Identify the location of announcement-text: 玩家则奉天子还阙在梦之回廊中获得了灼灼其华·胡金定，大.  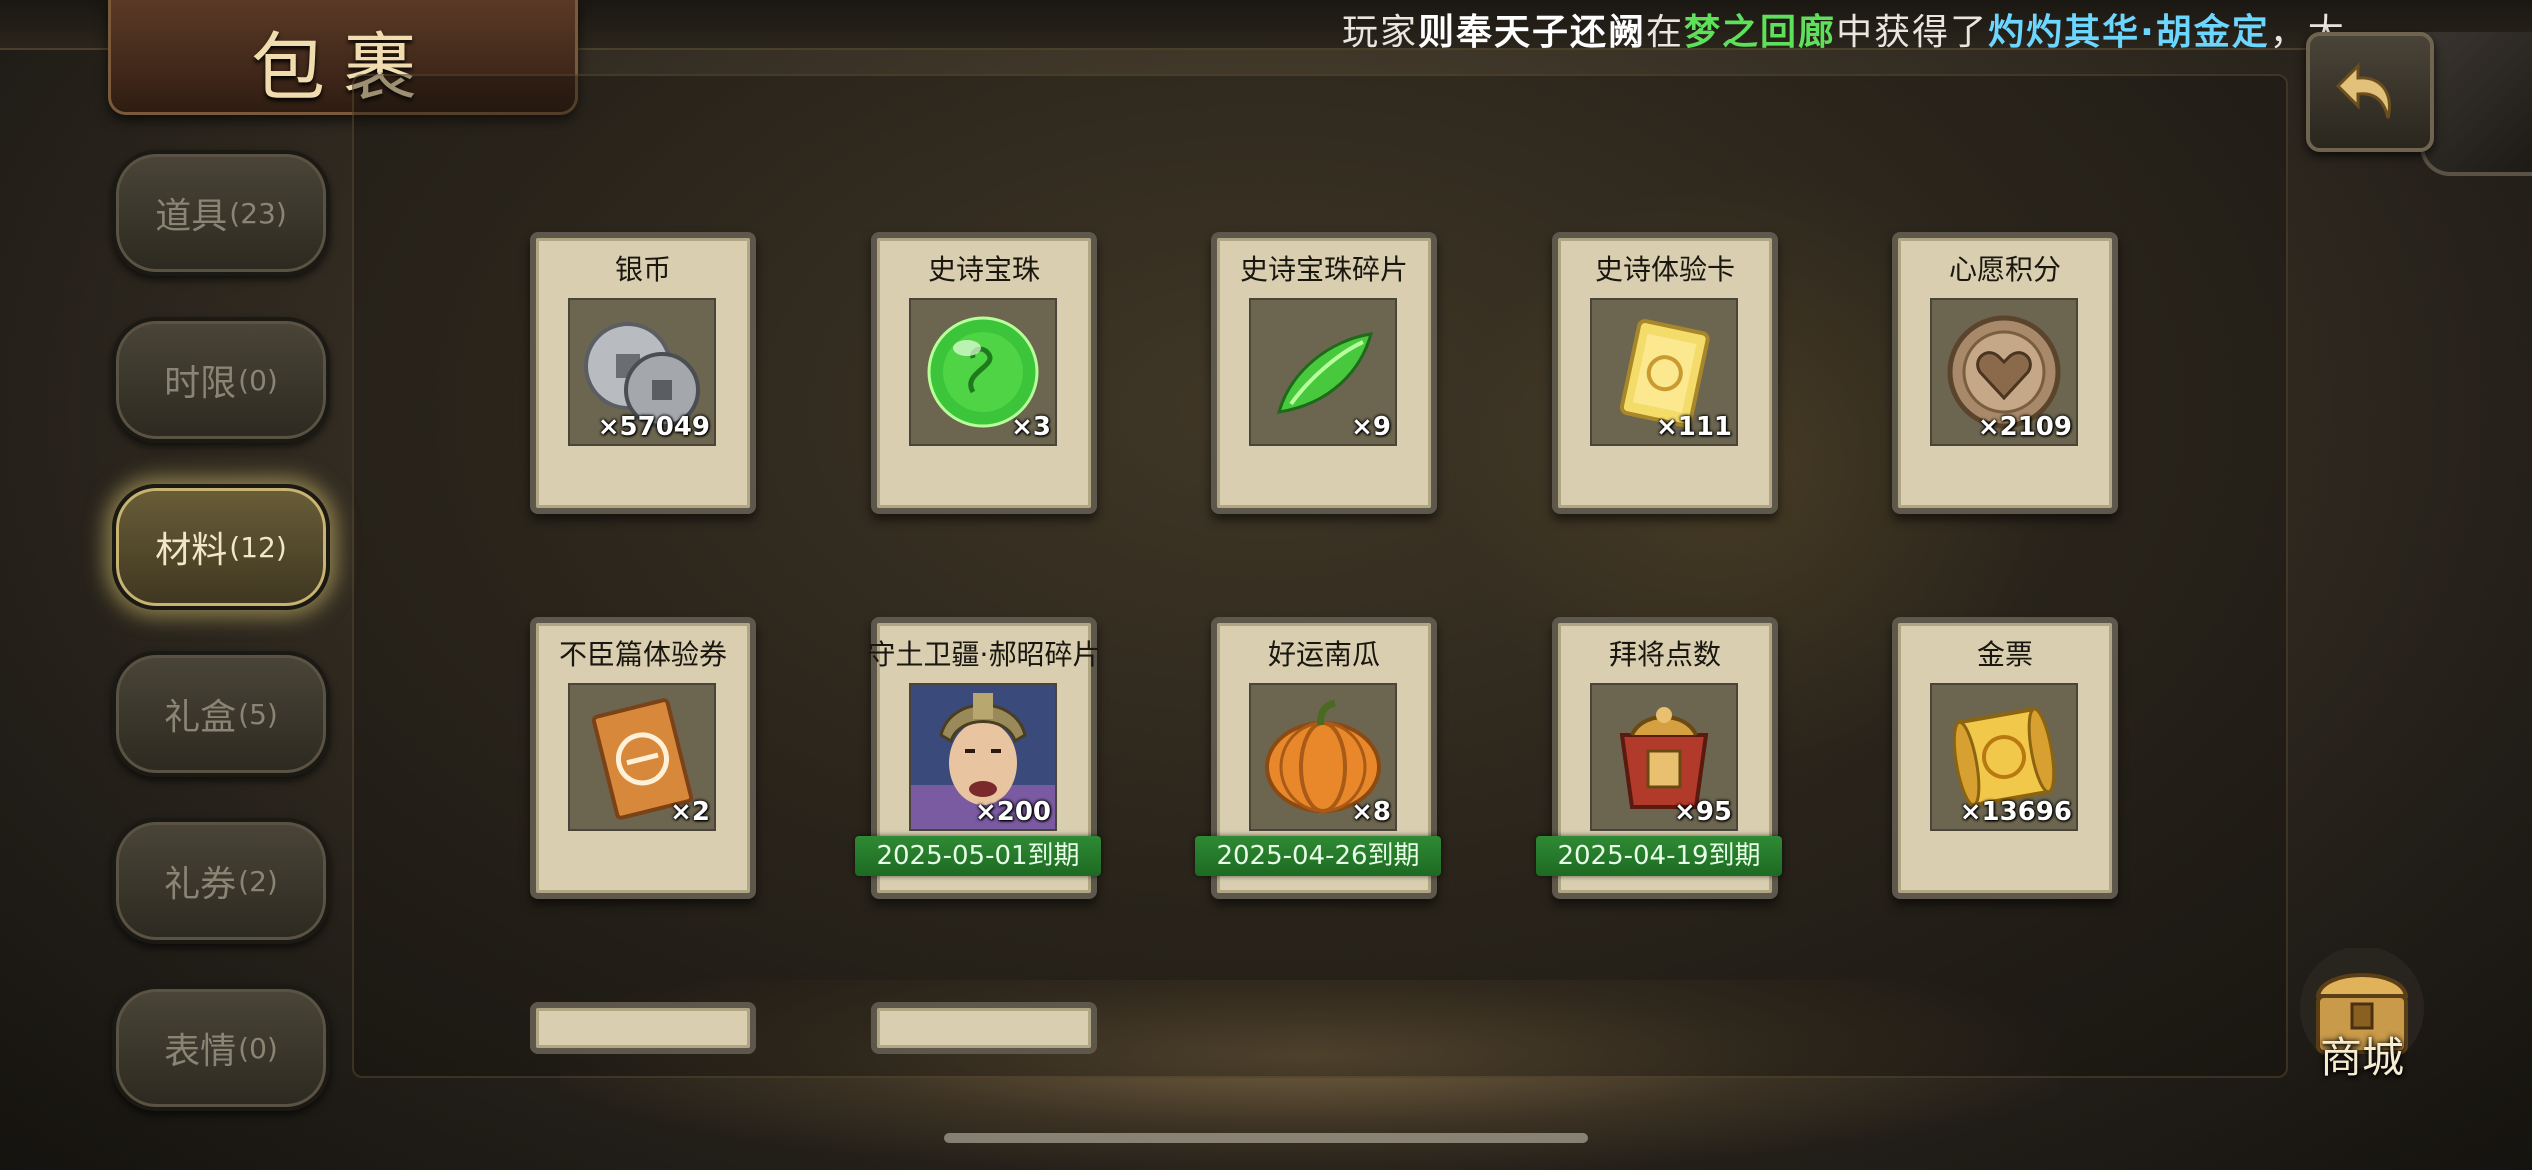
(1844, 29).